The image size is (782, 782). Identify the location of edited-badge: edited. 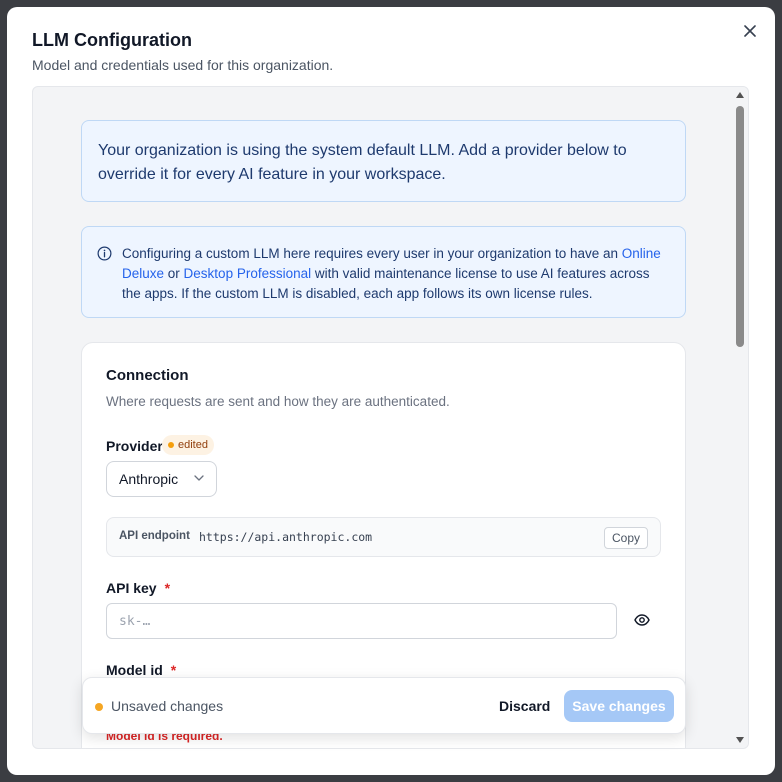
(188, 445).